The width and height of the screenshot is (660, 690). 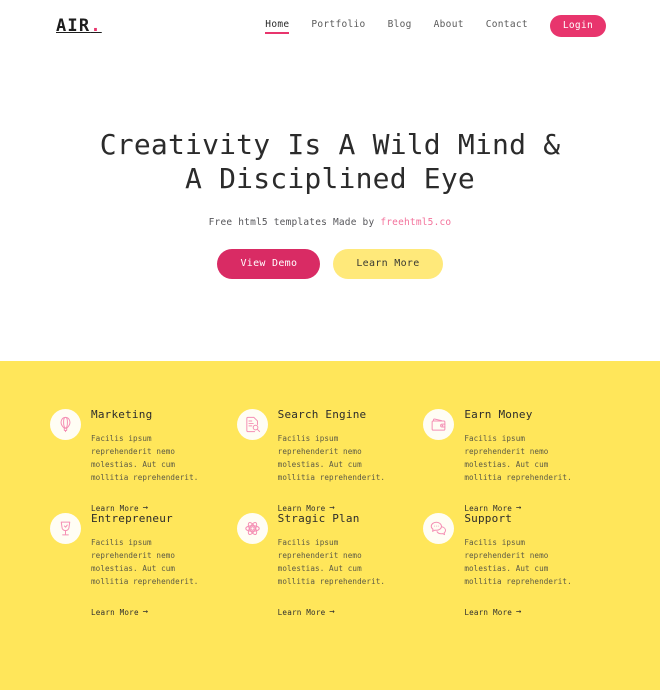 I want to click on wine-glass-icon, so click(x=65, y=528).